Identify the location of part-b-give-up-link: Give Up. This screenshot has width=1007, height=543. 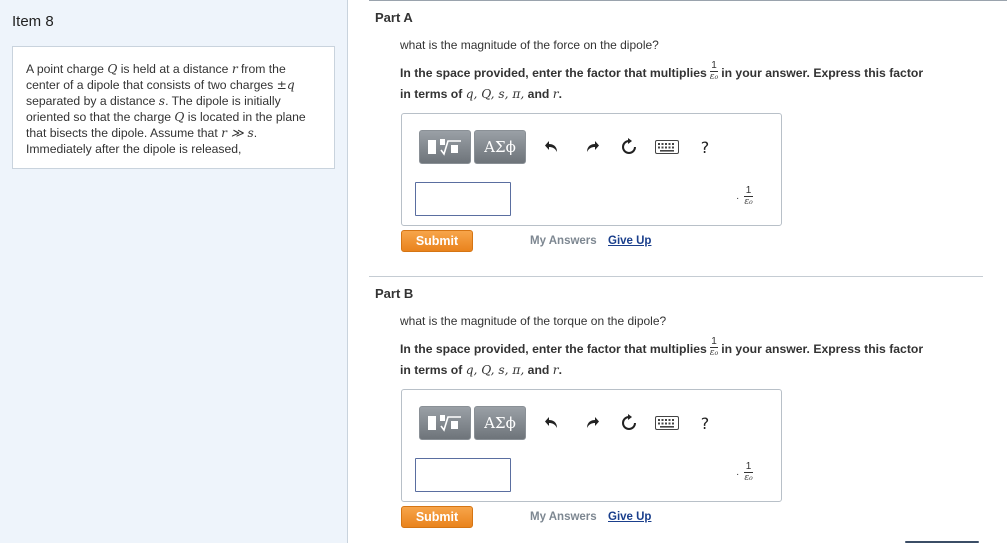
(629, 517).